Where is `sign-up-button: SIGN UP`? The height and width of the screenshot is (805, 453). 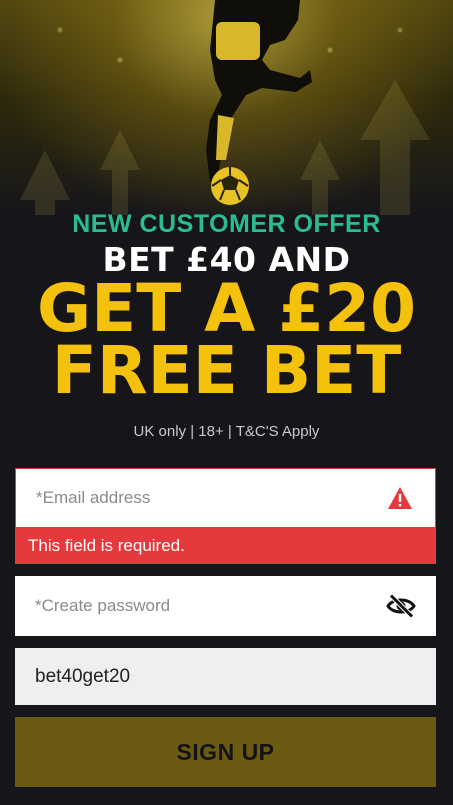 sign-up-button: SIGN UP is located at coordinates (225, 752).